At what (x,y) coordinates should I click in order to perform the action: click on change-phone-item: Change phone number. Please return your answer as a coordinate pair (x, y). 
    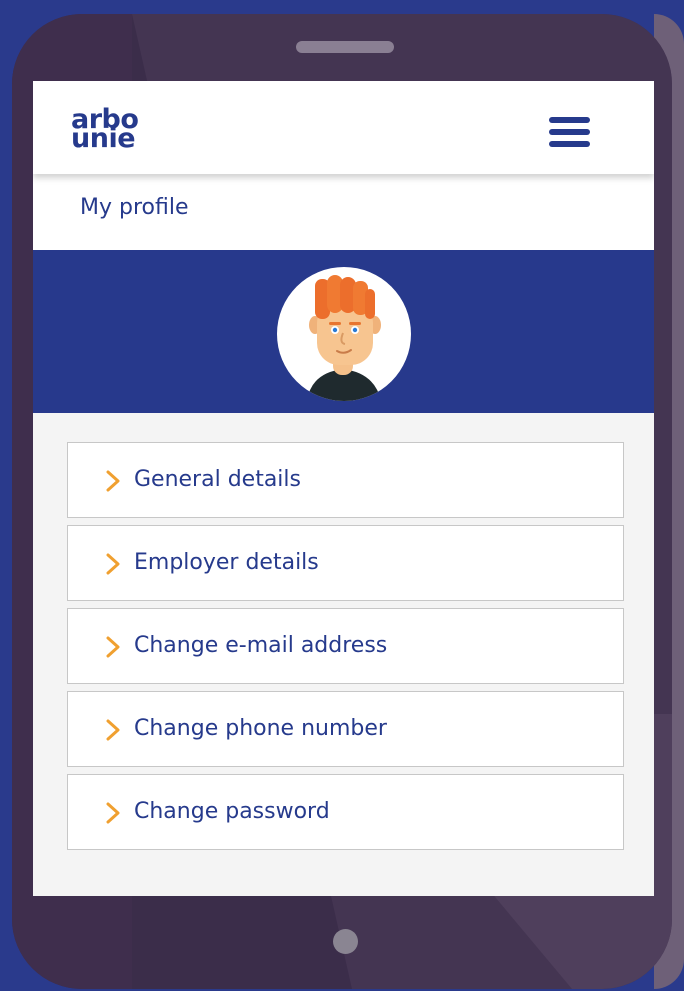
    Looking at the image, I should click on (345, 729).